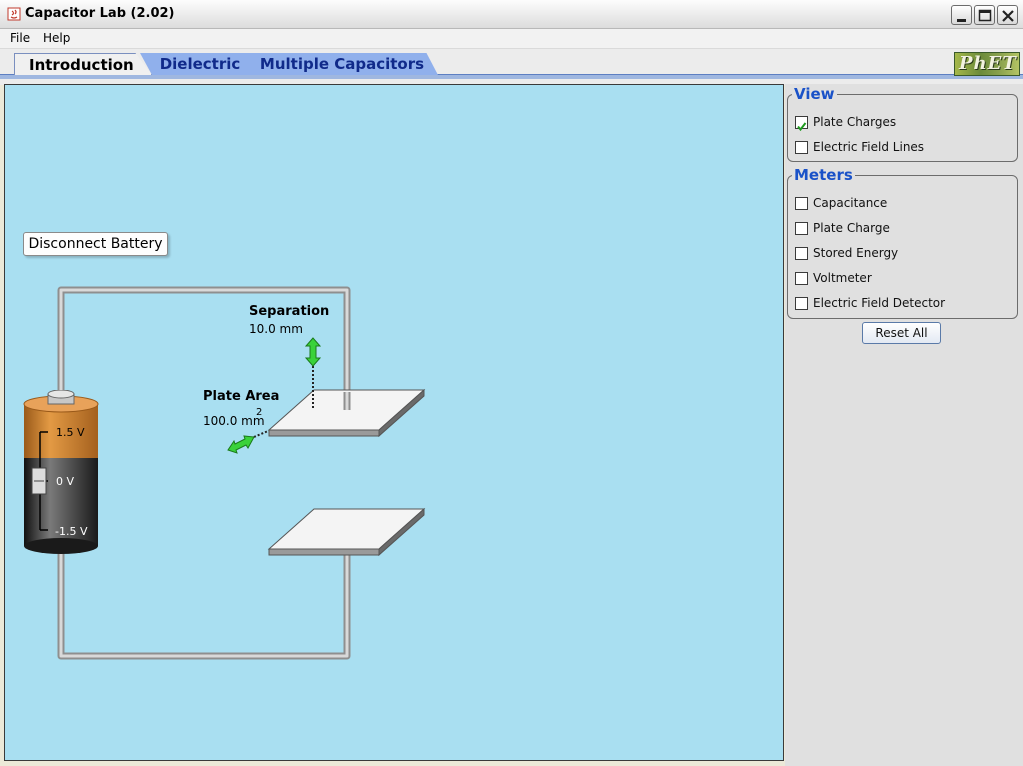 This screenshot has width=1023, height=766. I want to click on disconnect-battery-button: Disconnect Battery, so click(95, 244).